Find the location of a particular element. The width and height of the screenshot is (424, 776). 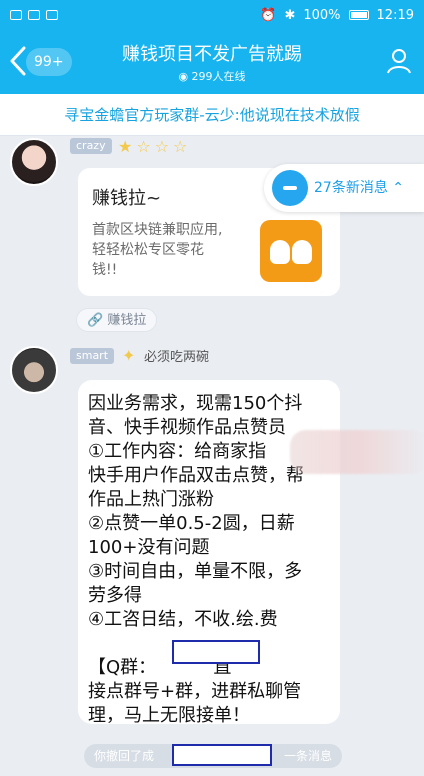

signal-icon is located at coordinates (34, 15).